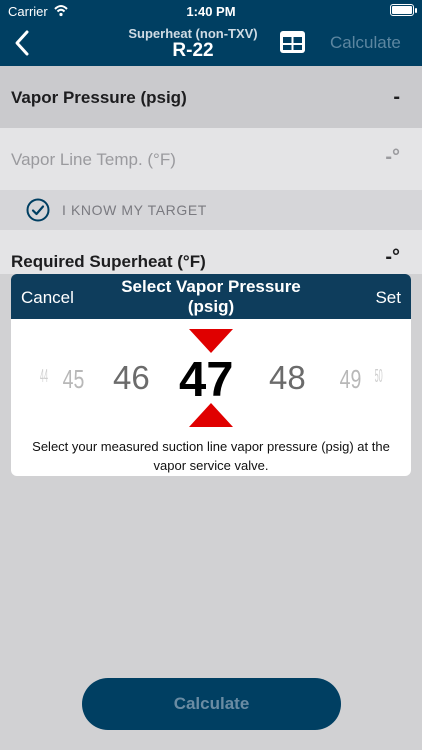 This screenshot has height=750, width=422. Describe the element at coordinates (131, 378) in the screenshot. I see `picker-option: 46` at that location.